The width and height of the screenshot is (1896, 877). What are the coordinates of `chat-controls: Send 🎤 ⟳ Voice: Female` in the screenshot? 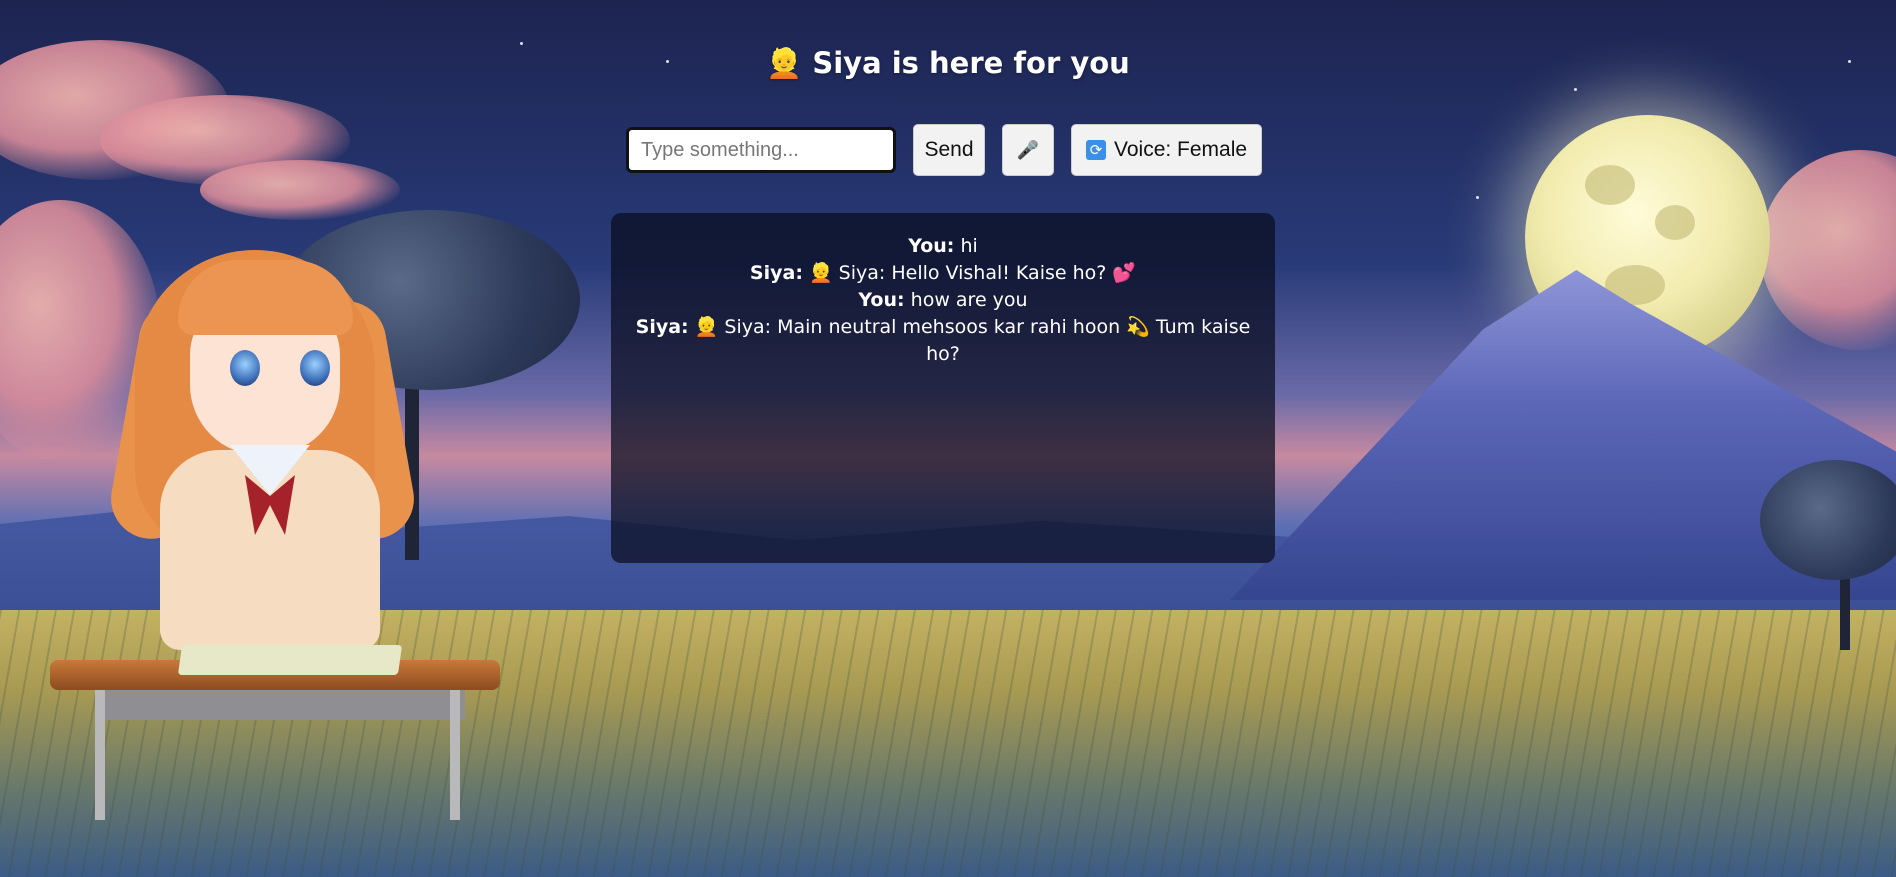 It's located at (944, 150).